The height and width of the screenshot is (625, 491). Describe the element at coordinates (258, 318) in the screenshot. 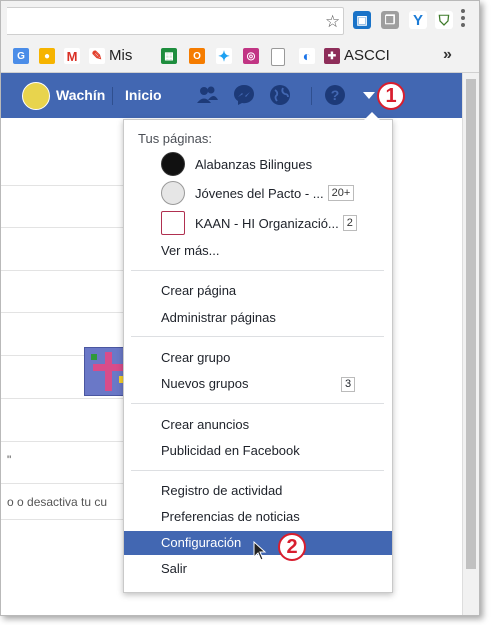

I see `manage-pages-item: Administrar páginas` at that location.